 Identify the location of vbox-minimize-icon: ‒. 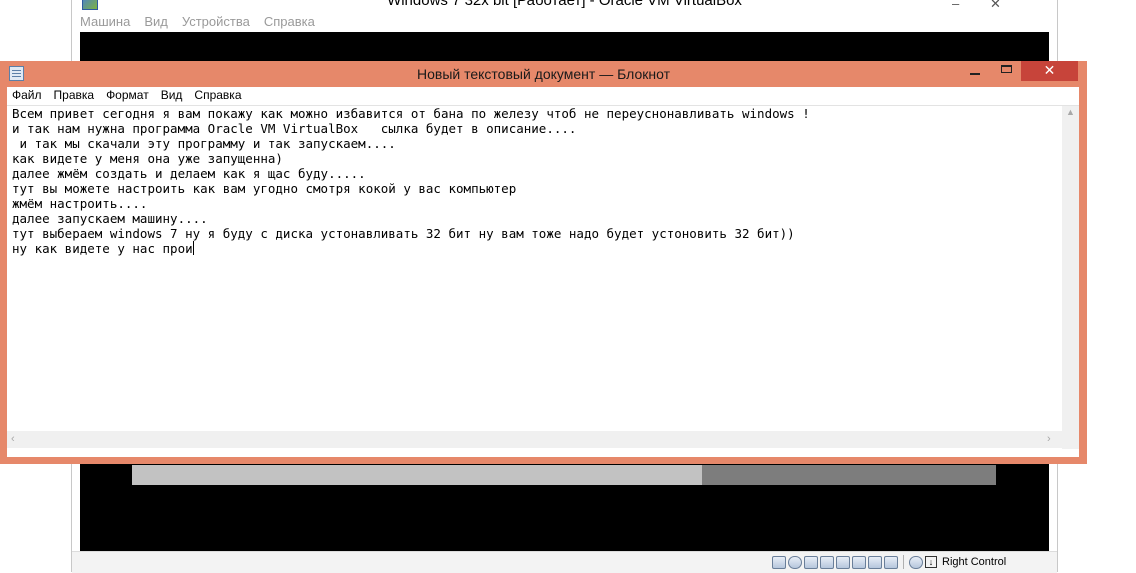
(955, 5).